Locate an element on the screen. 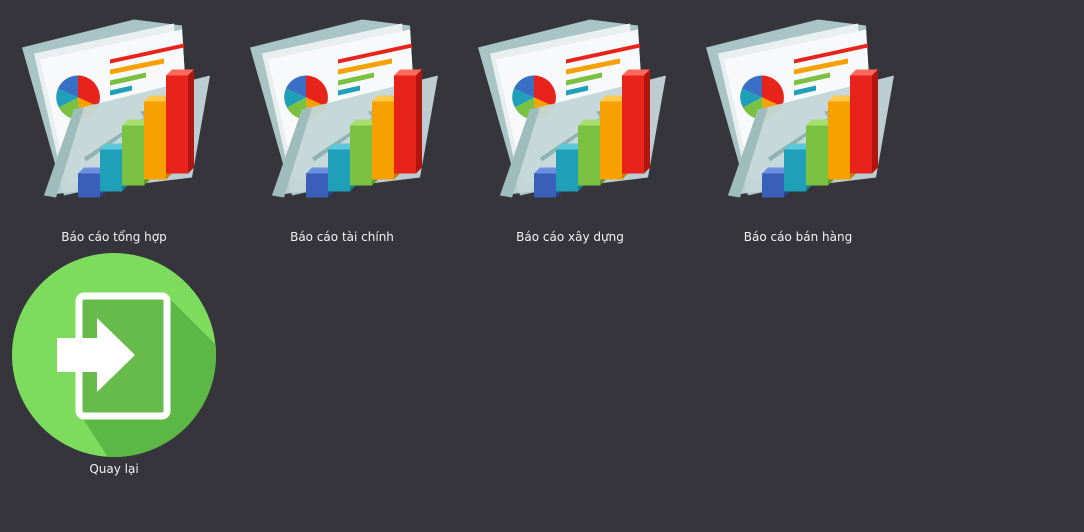 This screenshot has width=1084, height=532. tile-quay-lai: Quay lại is located at coordinates (114, 364).